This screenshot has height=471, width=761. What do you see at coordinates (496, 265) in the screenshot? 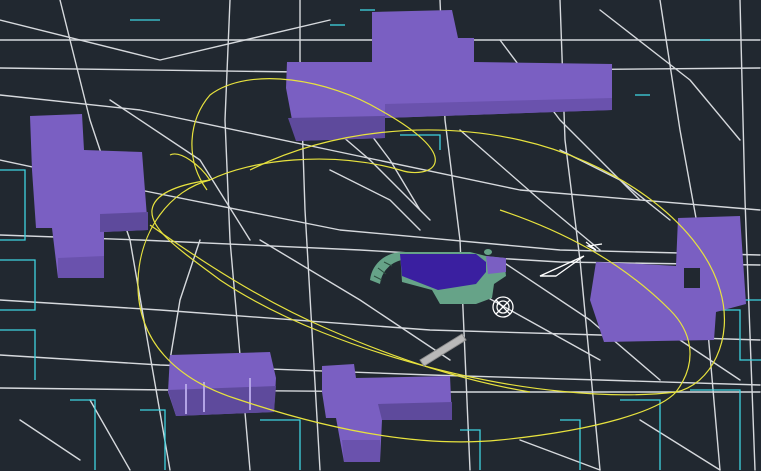
I see `wing-roof` at bounding box center [496, 265].